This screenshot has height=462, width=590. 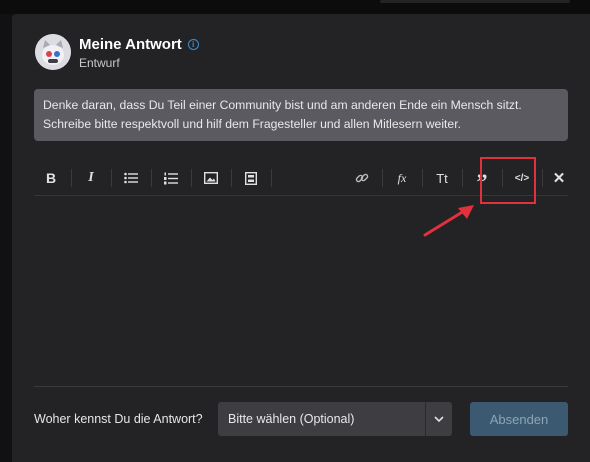 I want to click on video-button, so click(x=251, y=178).